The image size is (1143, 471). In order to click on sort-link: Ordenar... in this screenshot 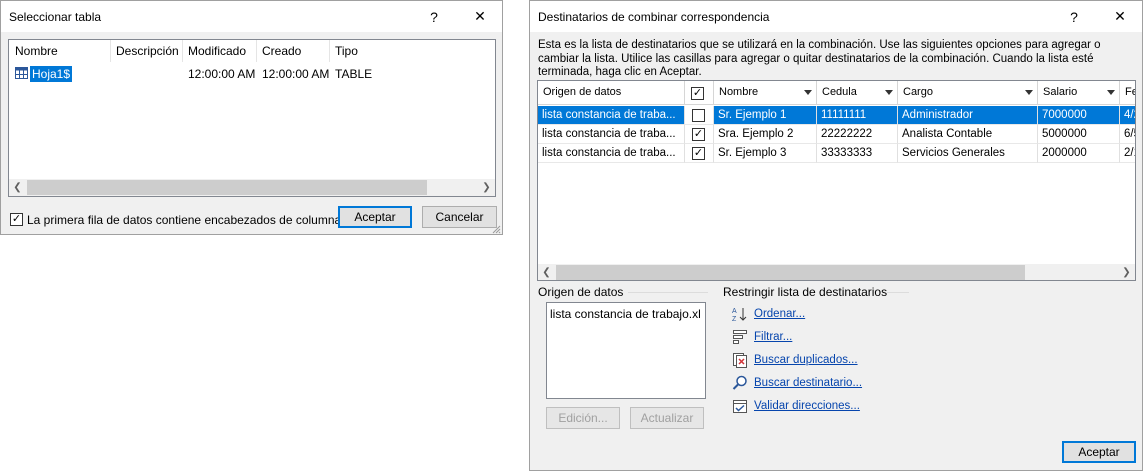, I will do `click(779, 314)`.